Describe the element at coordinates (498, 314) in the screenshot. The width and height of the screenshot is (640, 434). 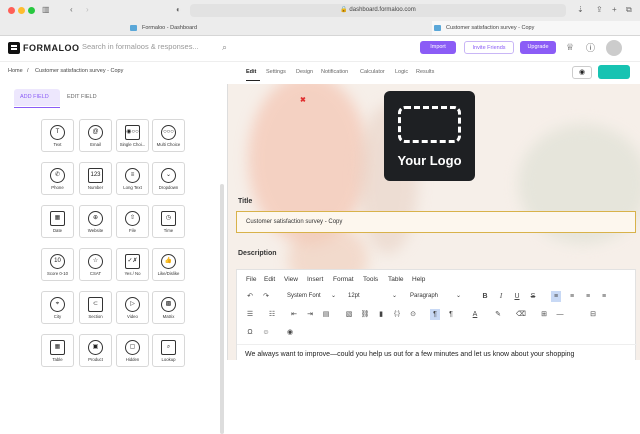
I see `highlight-icon: ✎` at that location.